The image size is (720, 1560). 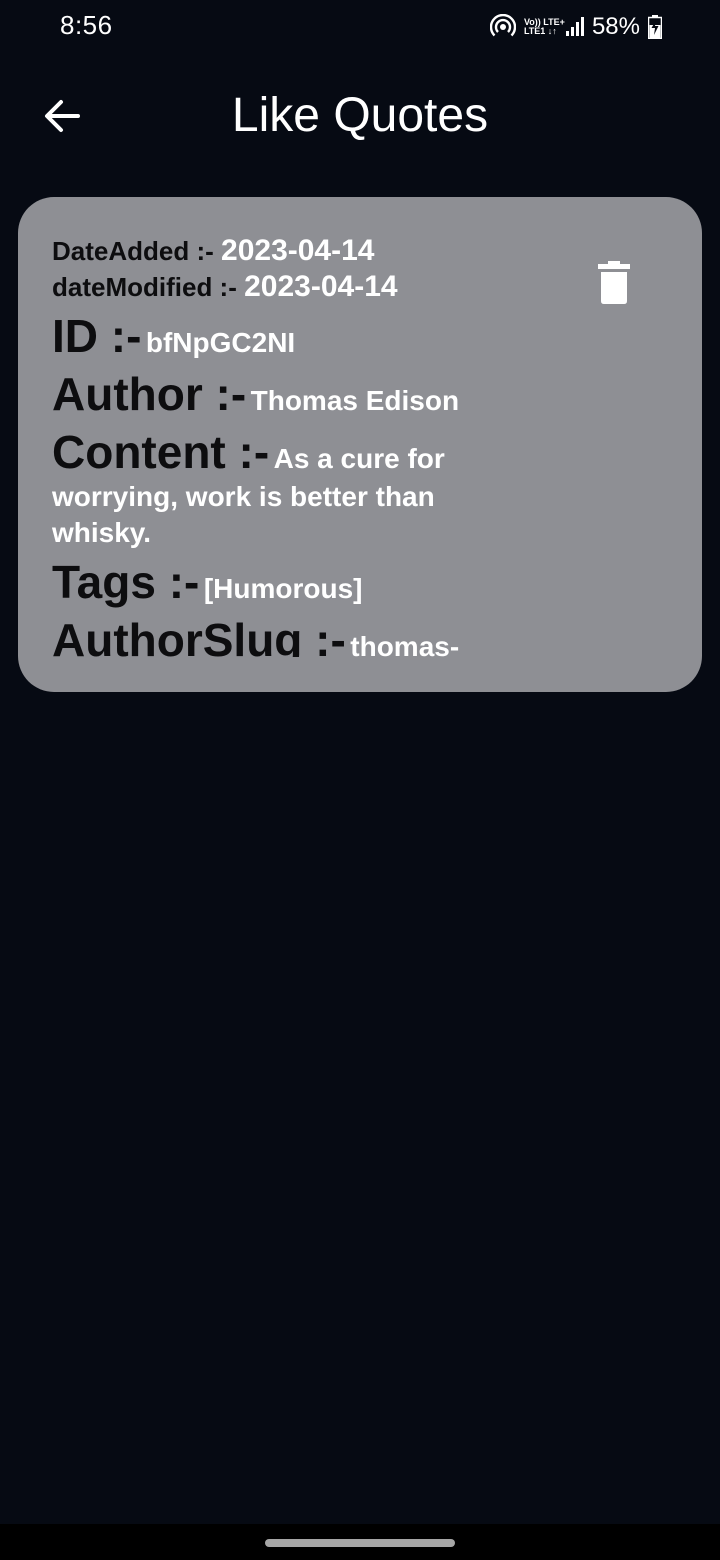 What do you see at coordinates (540, 31) in the screenshot?
I see `network-line-2: LTE1 ↓↑` at bounding box center [540, 31].